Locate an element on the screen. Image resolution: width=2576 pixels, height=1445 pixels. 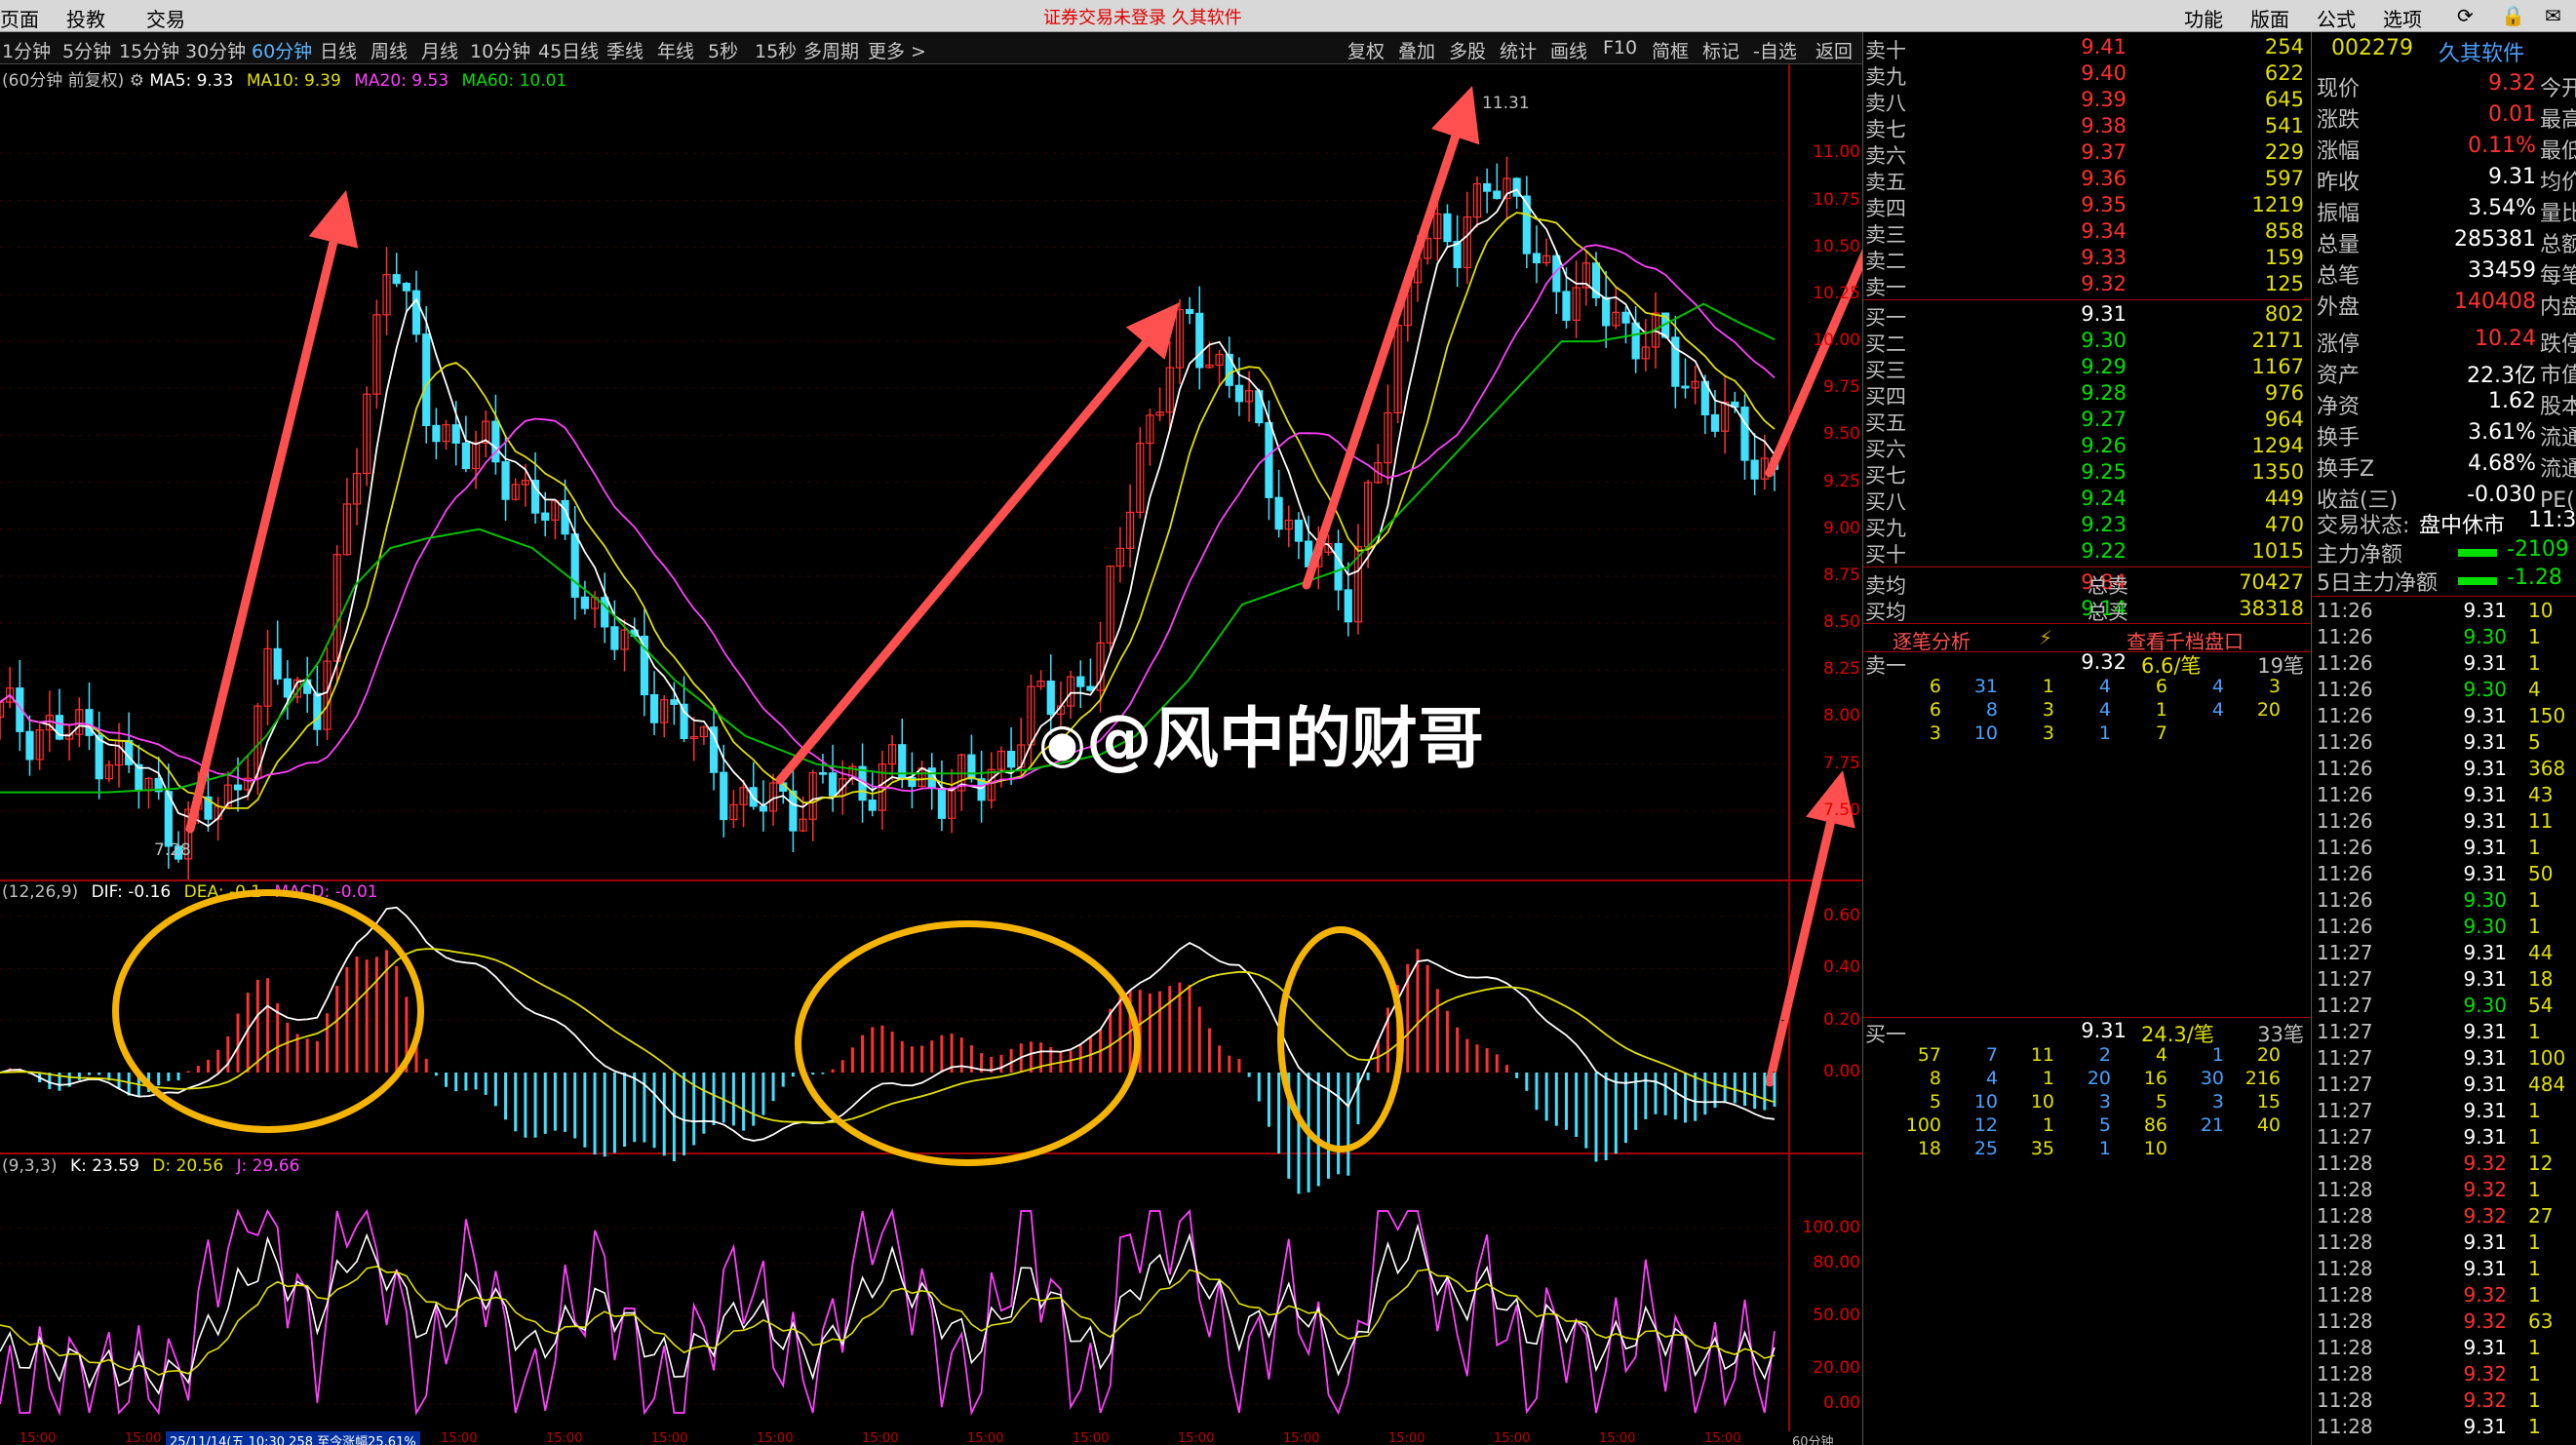
order-level-label: 卖三 is located at coordinates (1885, 235).